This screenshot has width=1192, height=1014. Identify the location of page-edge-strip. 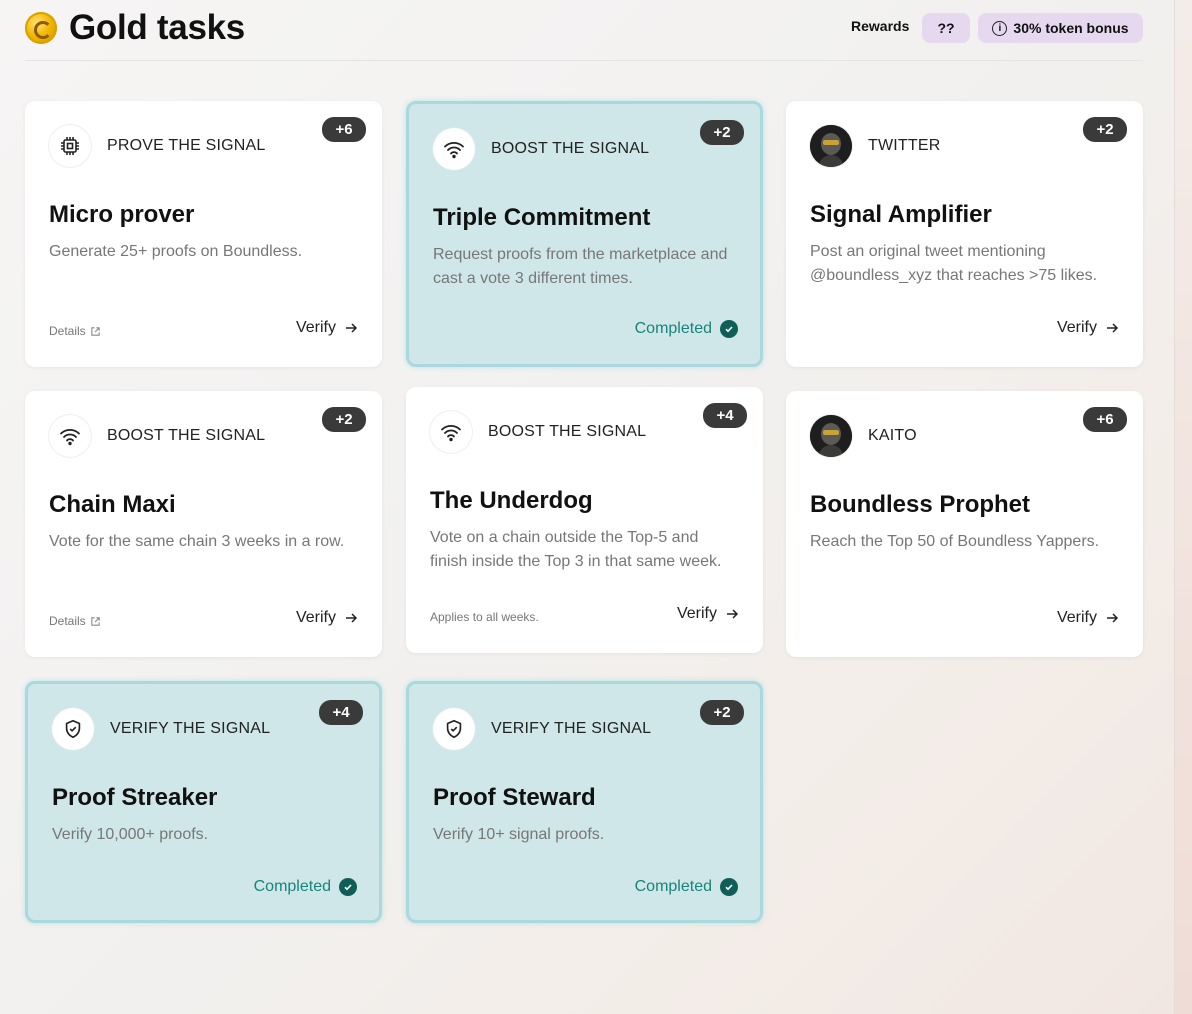
(1183, 507).